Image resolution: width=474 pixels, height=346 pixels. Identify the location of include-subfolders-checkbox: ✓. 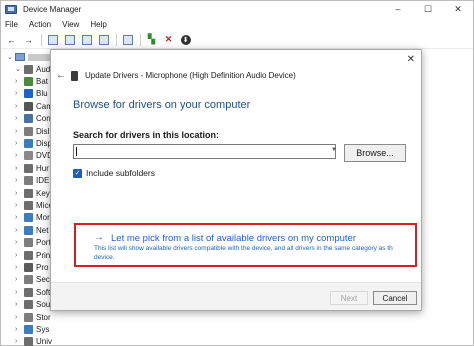
(77, 173).